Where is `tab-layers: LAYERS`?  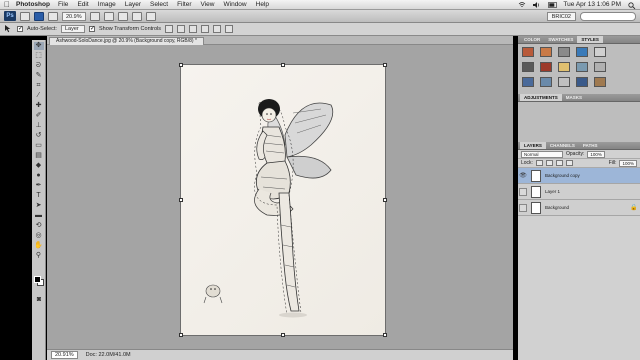 tab-layers: LAYERS is located at coordinates (533, 145).